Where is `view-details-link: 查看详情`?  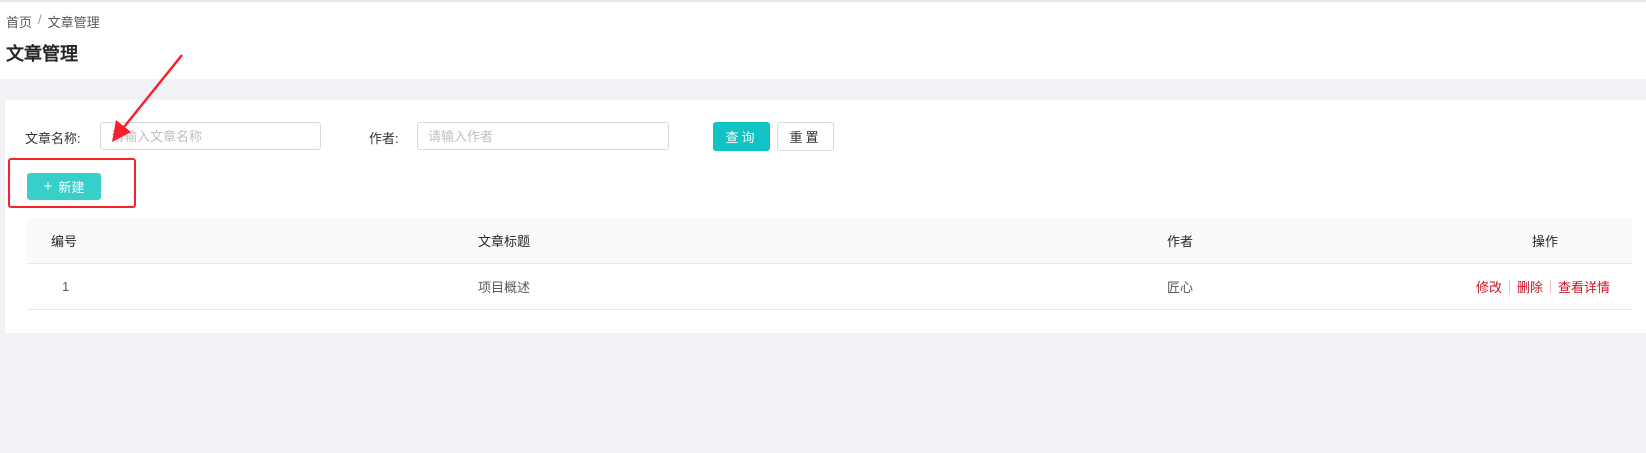 view-details-link: 查看详情 is located at coordinates (1584, 286).